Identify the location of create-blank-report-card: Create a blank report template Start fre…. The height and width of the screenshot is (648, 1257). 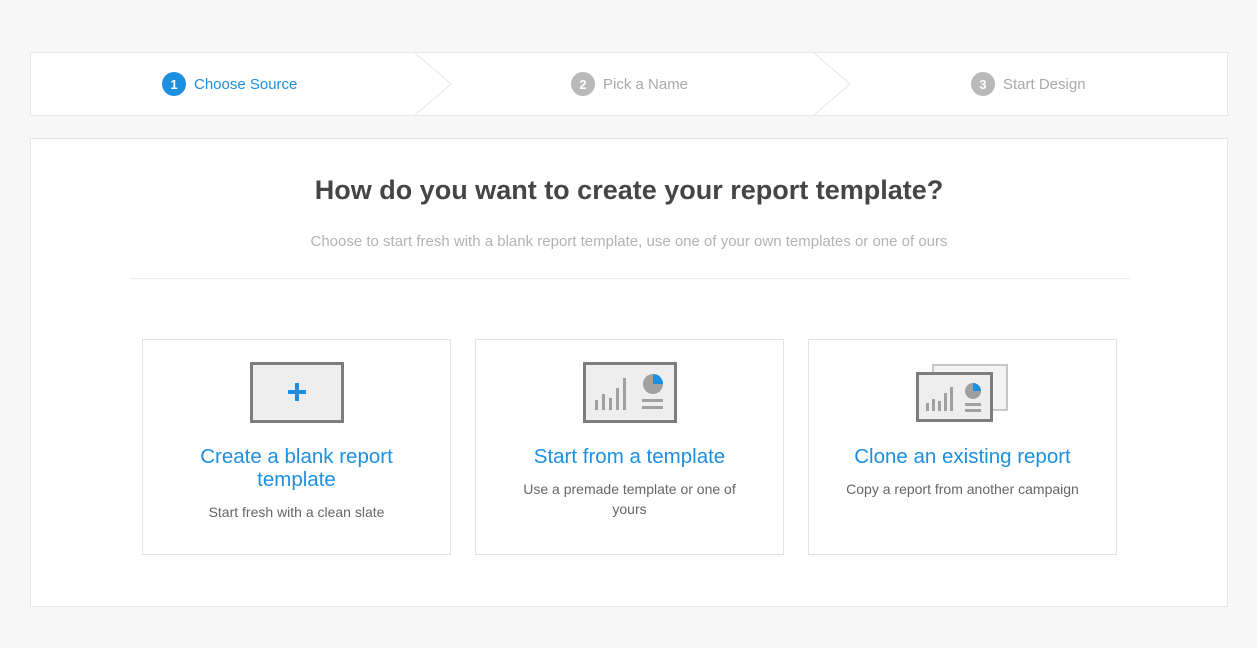
(296, 447).